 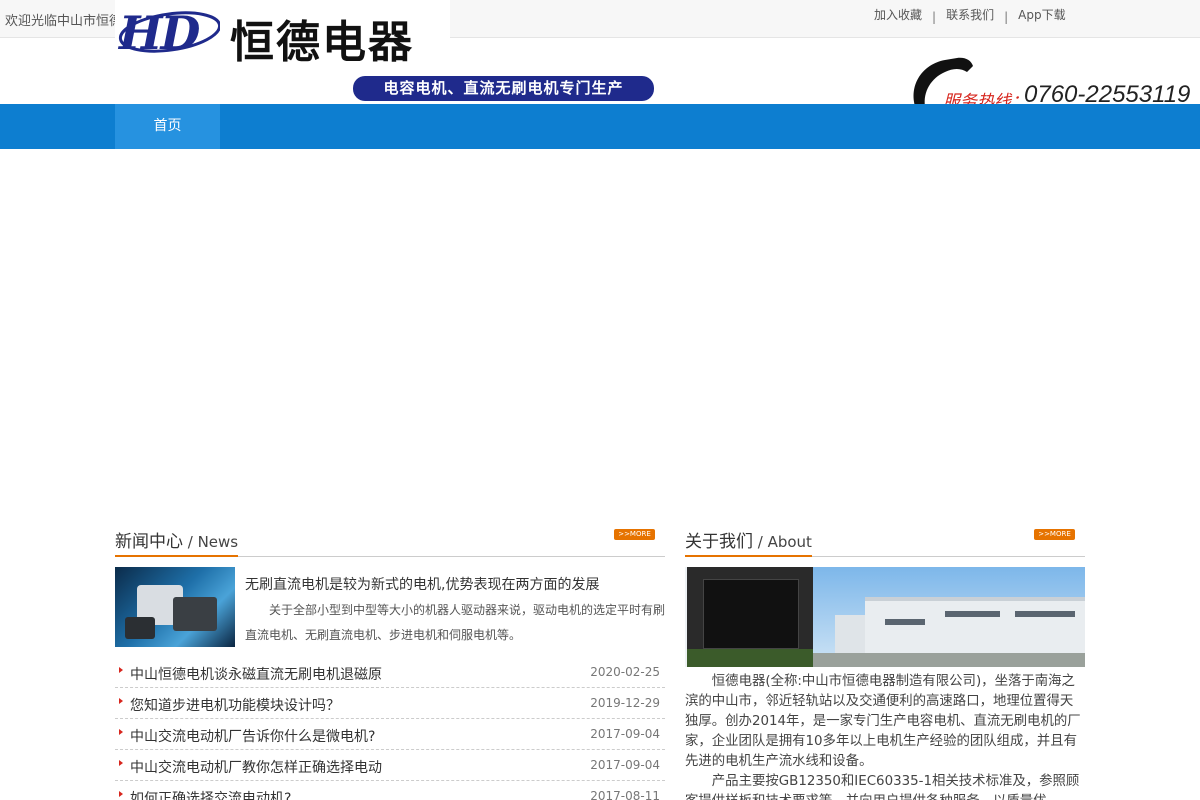 What do you see at coordinates (625, 794) in the screenshot?
I see `news-item-date: 2017-08-11` at bounding box center [625, 794].